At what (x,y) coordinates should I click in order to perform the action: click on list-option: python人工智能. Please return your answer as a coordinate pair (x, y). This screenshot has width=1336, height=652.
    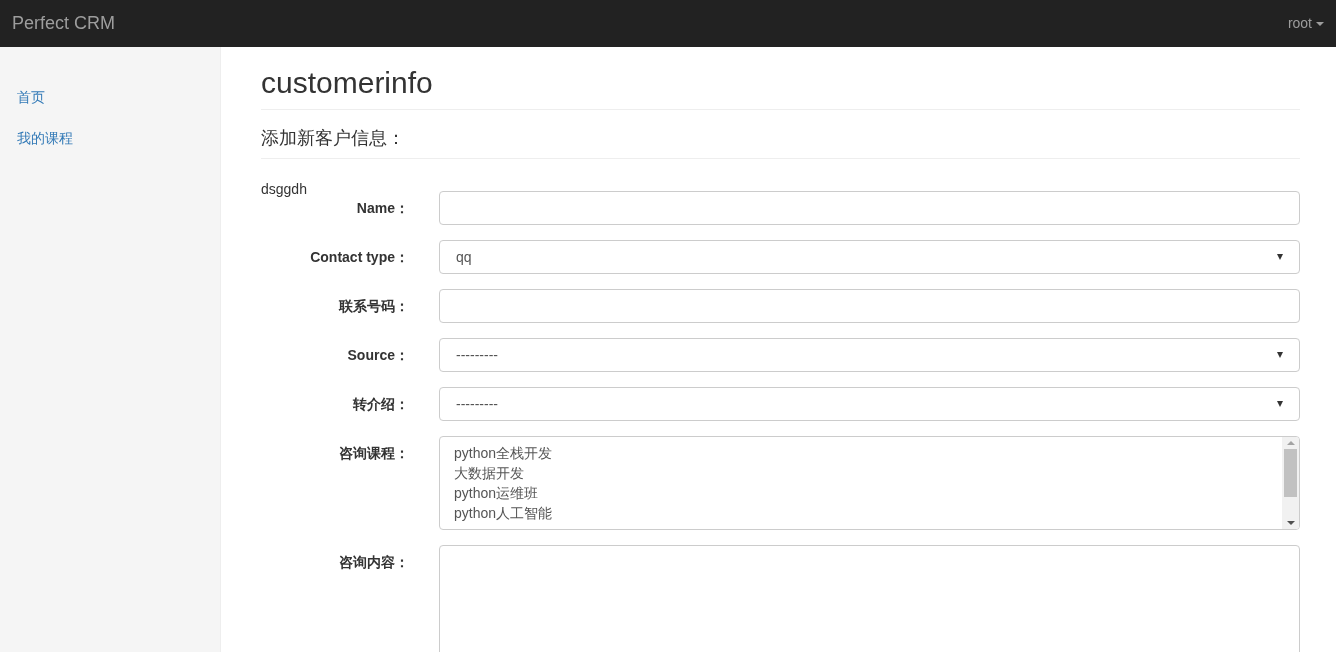
    Looking at the image, I should click on (861, 513).